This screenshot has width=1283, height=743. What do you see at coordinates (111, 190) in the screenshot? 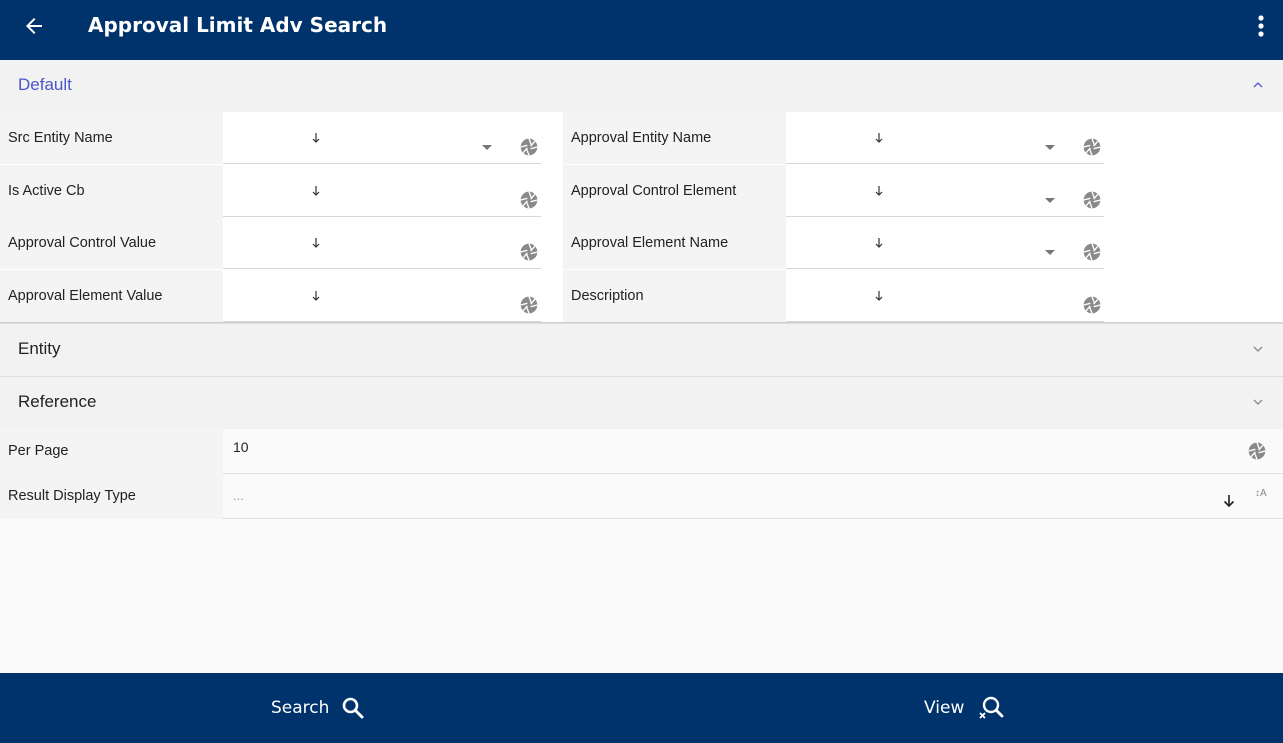
I see `field-label: Is Active Cb` at bounding box center [111, 190].